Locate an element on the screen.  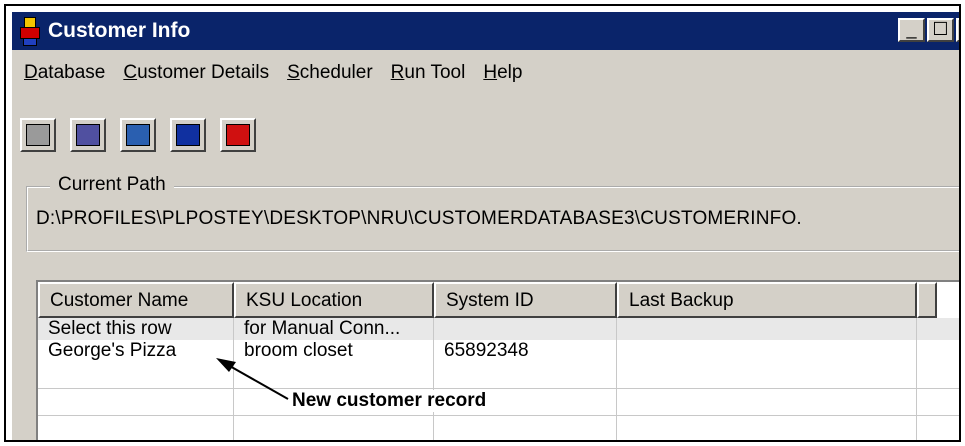
building-icon is located at coordinates (238, 135).